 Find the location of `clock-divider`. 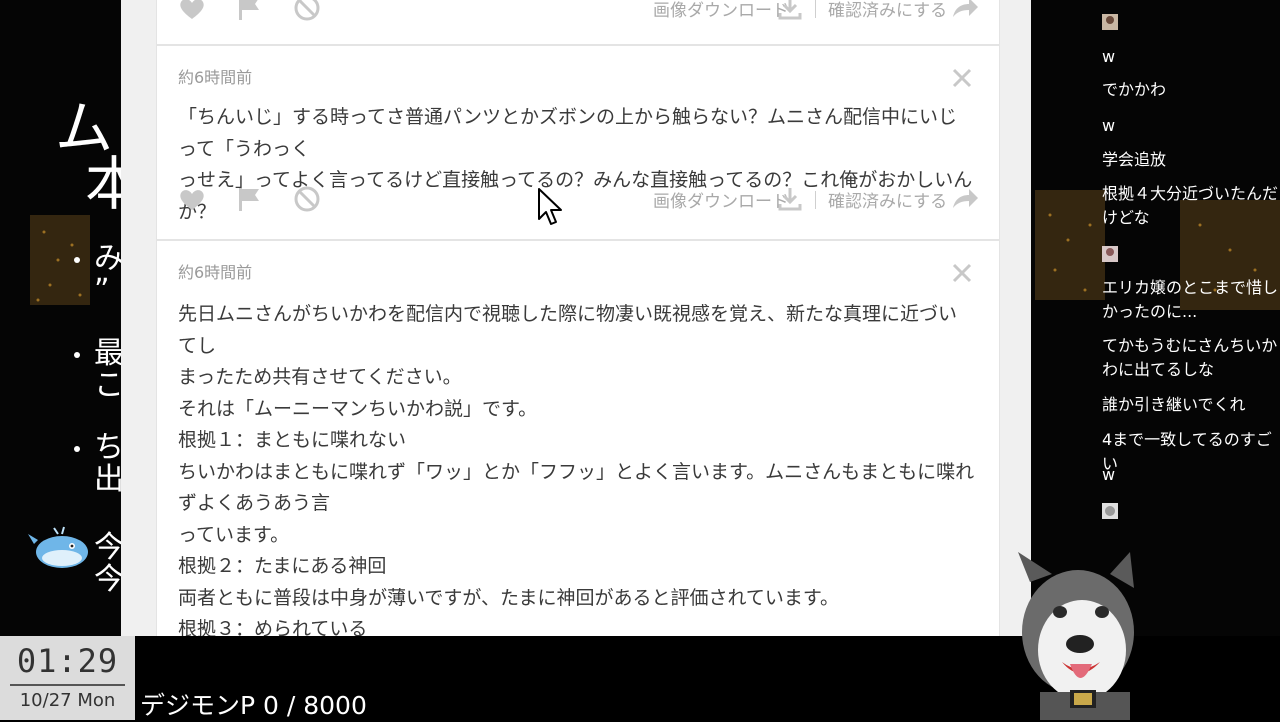

clock-divider is located at coordinates (67, 685).